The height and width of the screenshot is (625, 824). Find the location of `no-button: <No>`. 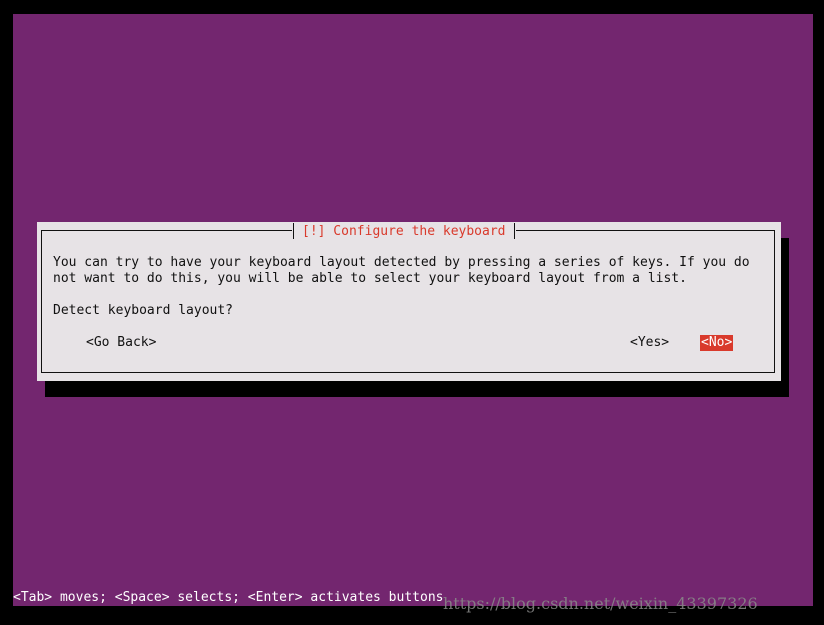

no-button: <No> is located at coordinates (717, 343).